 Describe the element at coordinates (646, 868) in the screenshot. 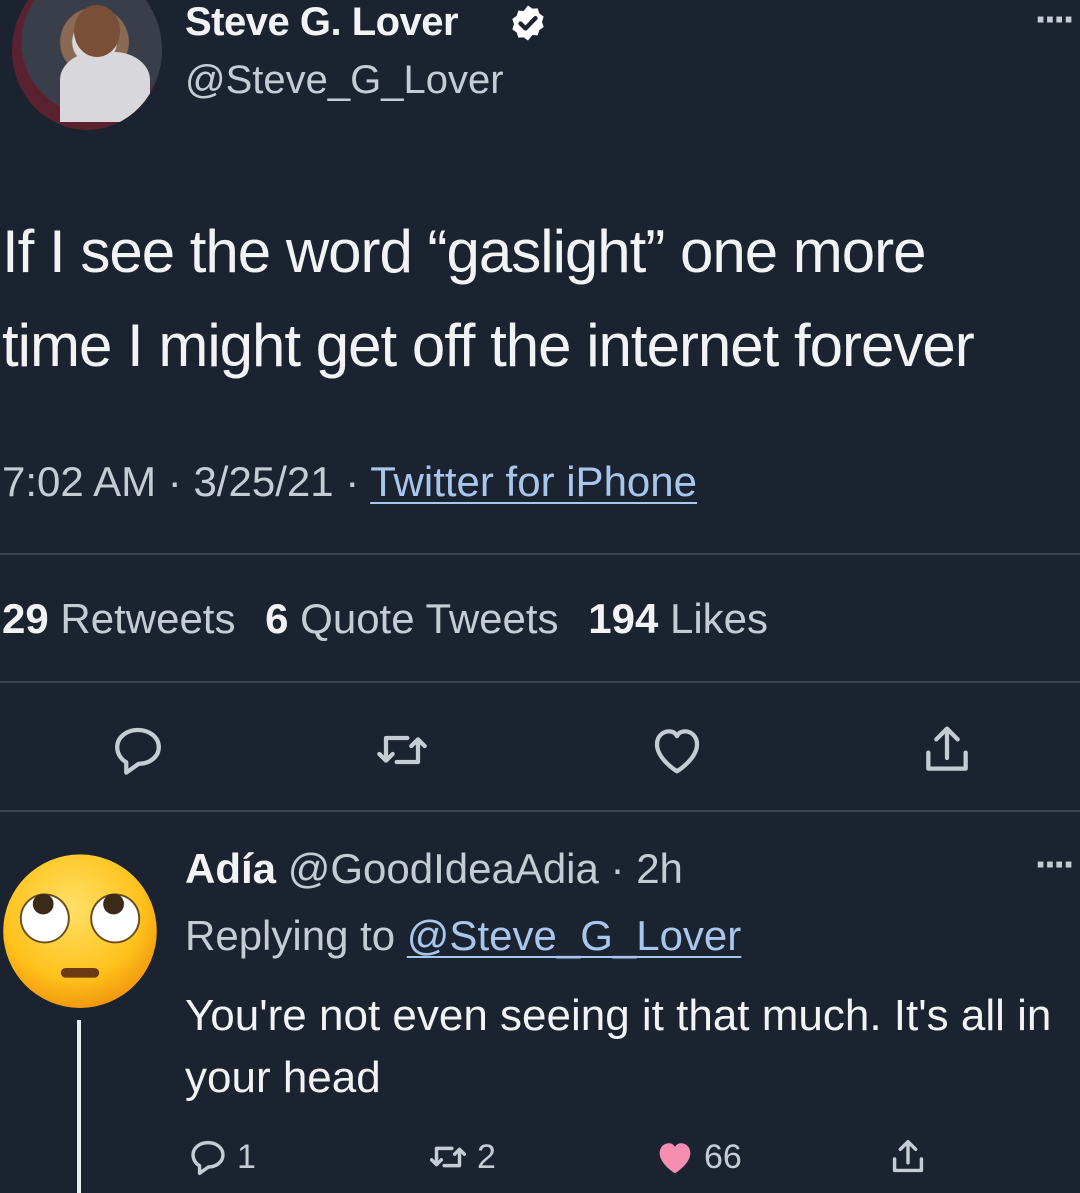

I see `reply-age: · 2h` at that location.